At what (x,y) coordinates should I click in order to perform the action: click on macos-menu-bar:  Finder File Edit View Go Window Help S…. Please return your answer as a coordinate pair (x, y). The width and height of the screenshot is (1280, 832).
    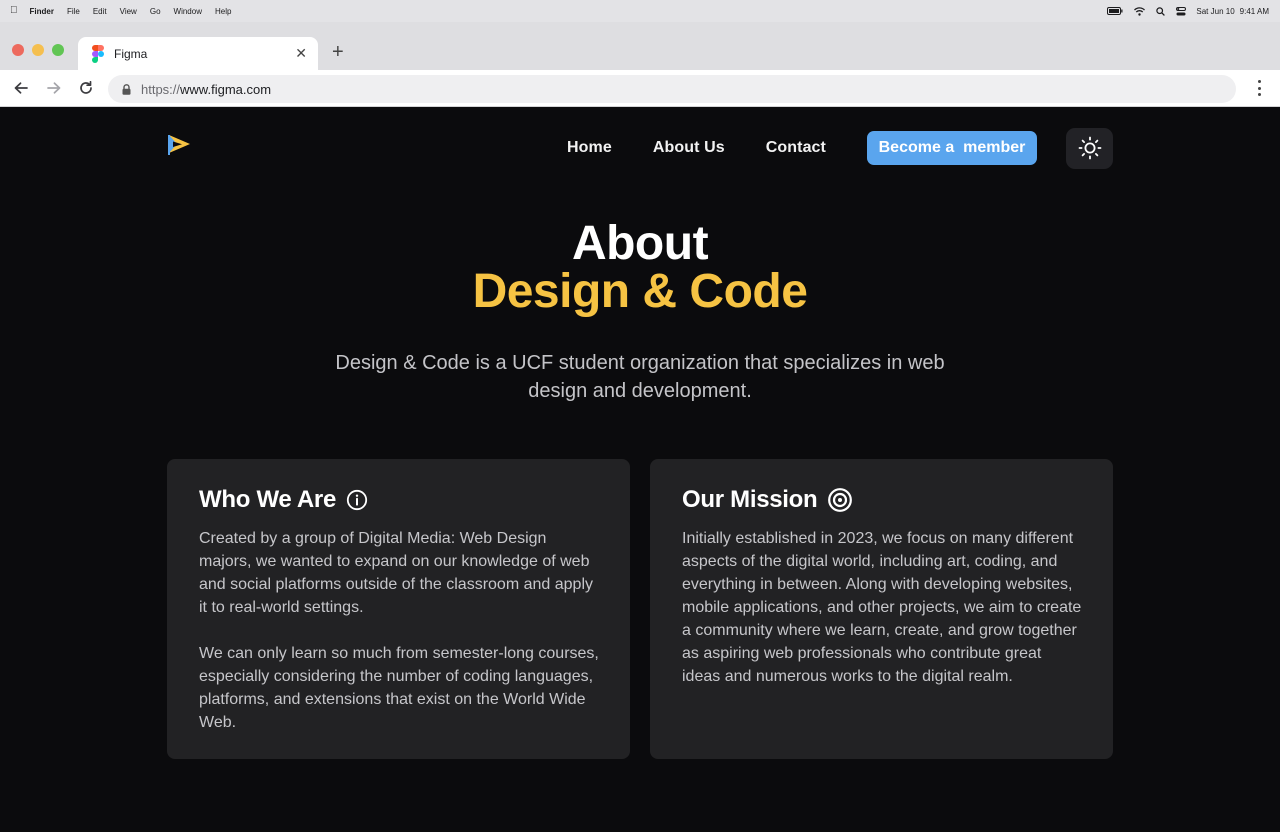
    Looking at the image, I should click on (640, 11).